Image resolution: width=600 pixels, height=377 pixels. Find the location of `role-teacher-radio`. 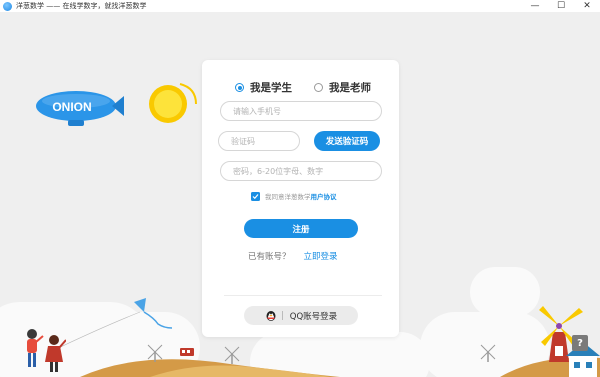

role-teacher-radio is located at coordinates (318, 87).